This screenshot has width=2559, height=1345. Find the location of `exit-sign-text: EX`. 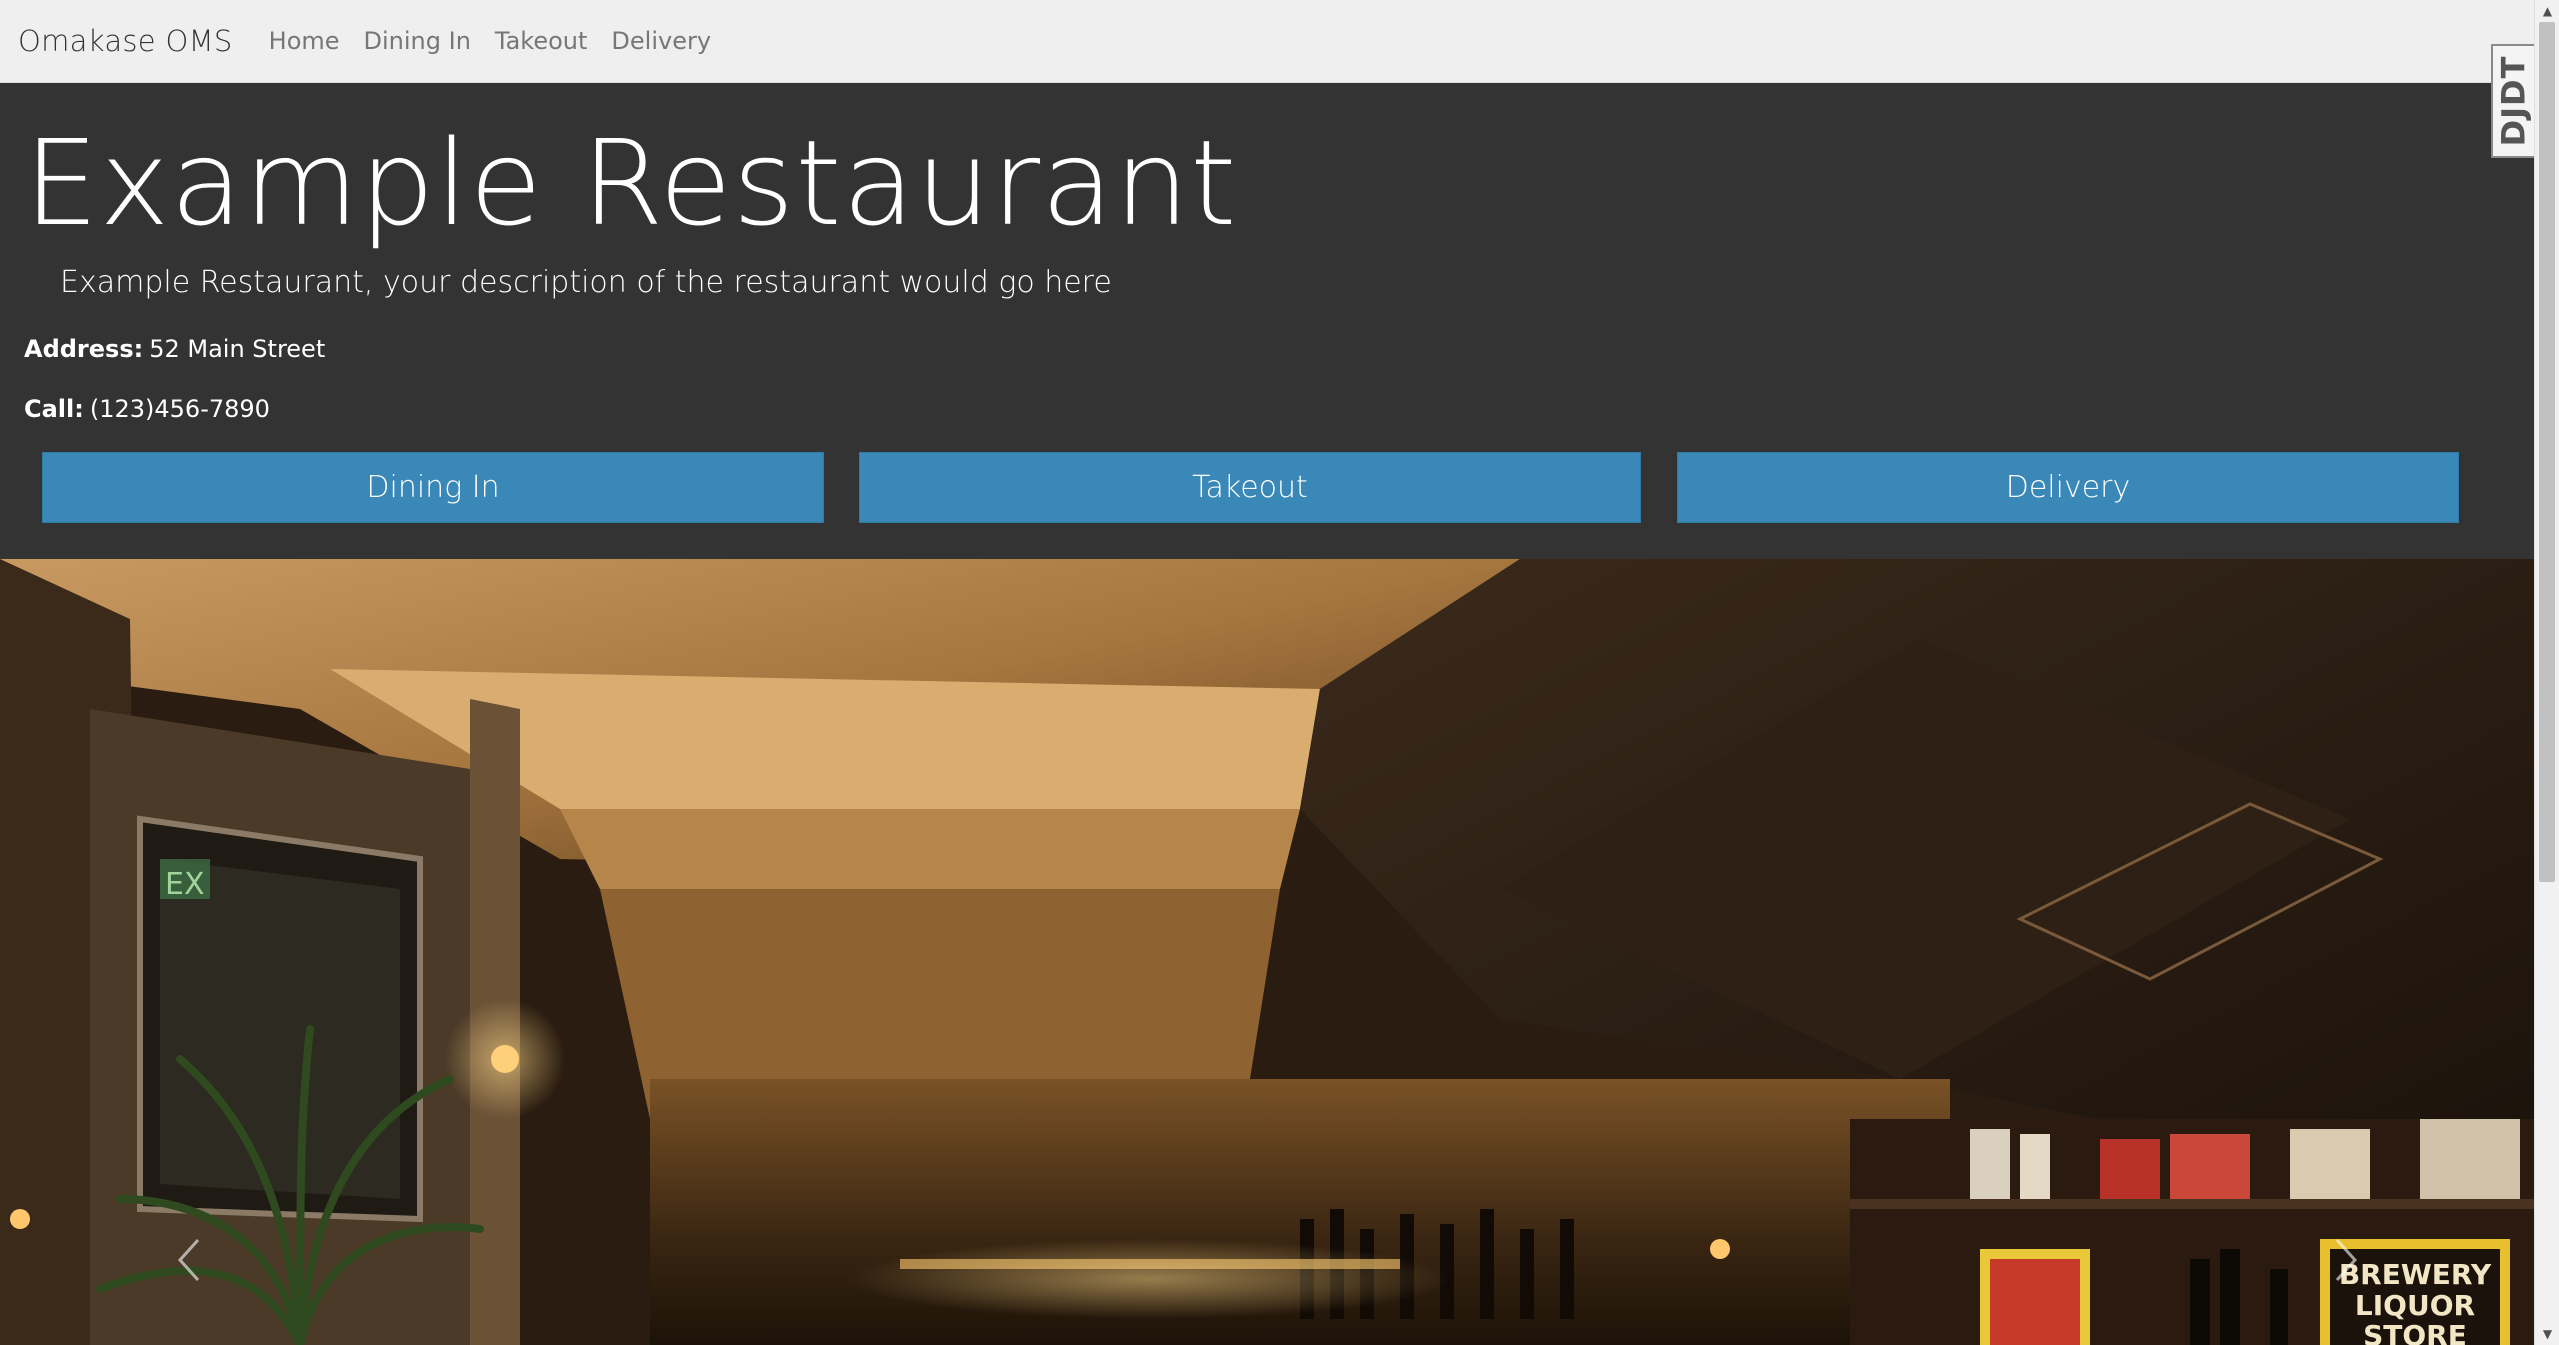

exit-sign-text: EX is located at coordinates (185, 884).